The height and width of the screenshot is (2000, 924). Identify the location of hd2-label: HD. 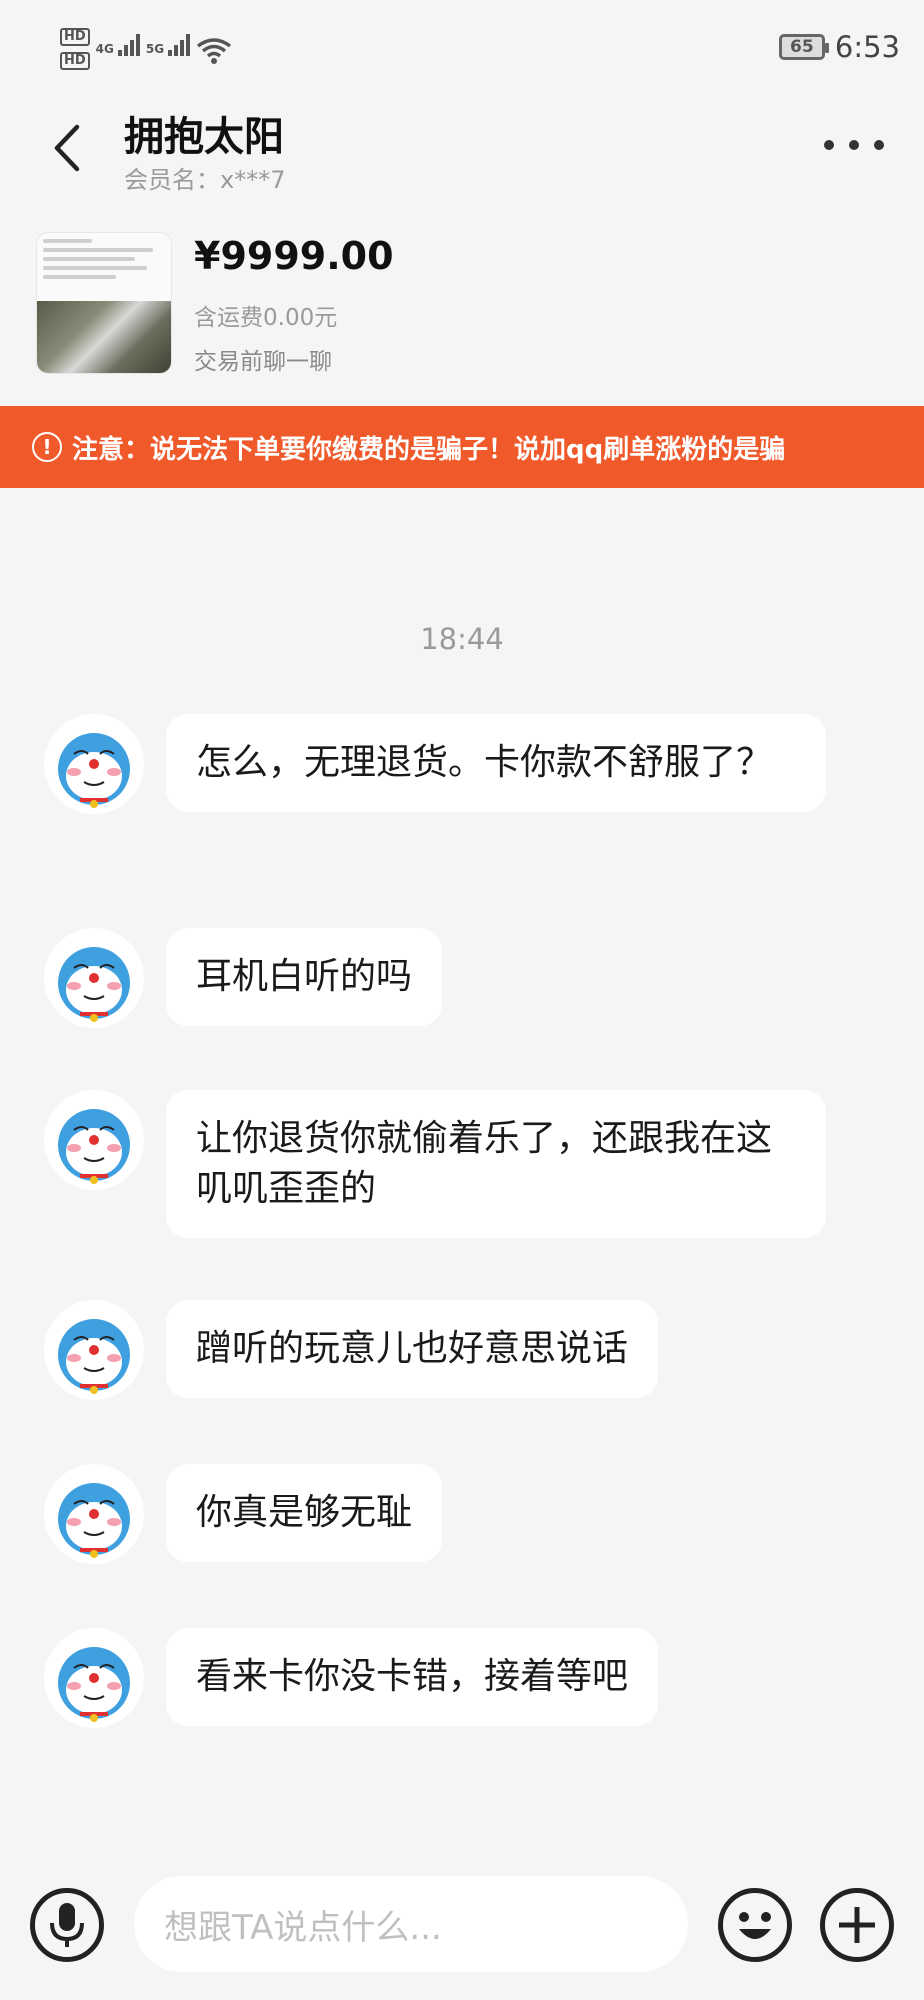
(75, 61).